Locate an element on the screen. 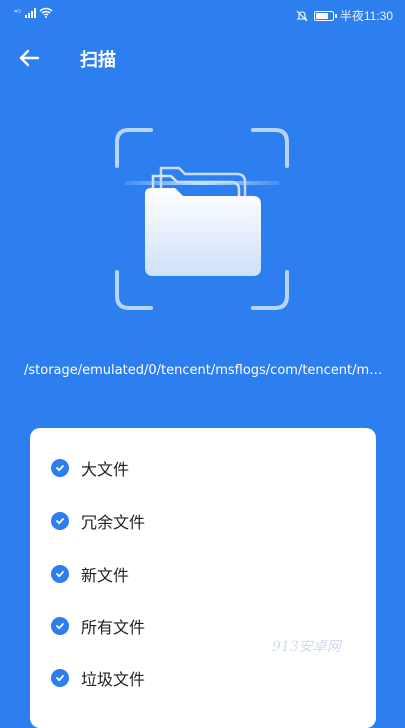 This screenshot has width=405, height=728. option-junk-files: 垃圾文件 is located at coordinates (98, 678).